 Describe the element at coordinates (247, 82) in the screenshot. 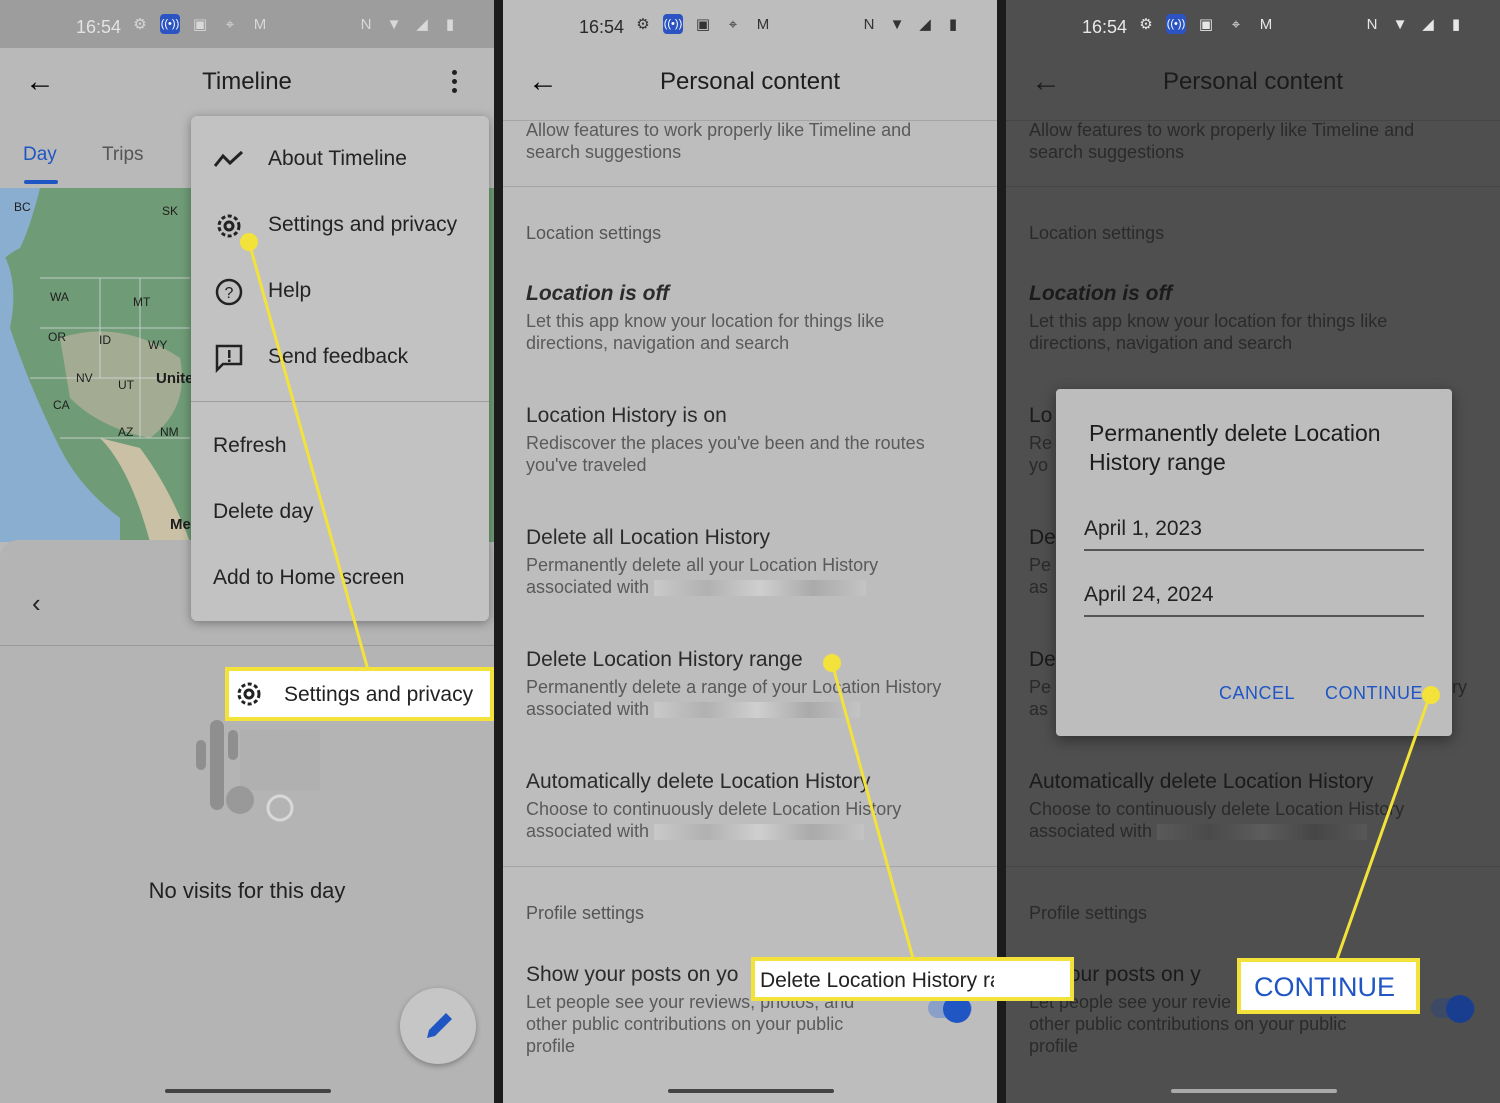

I see `app-bar: ← Timeline` at that location.